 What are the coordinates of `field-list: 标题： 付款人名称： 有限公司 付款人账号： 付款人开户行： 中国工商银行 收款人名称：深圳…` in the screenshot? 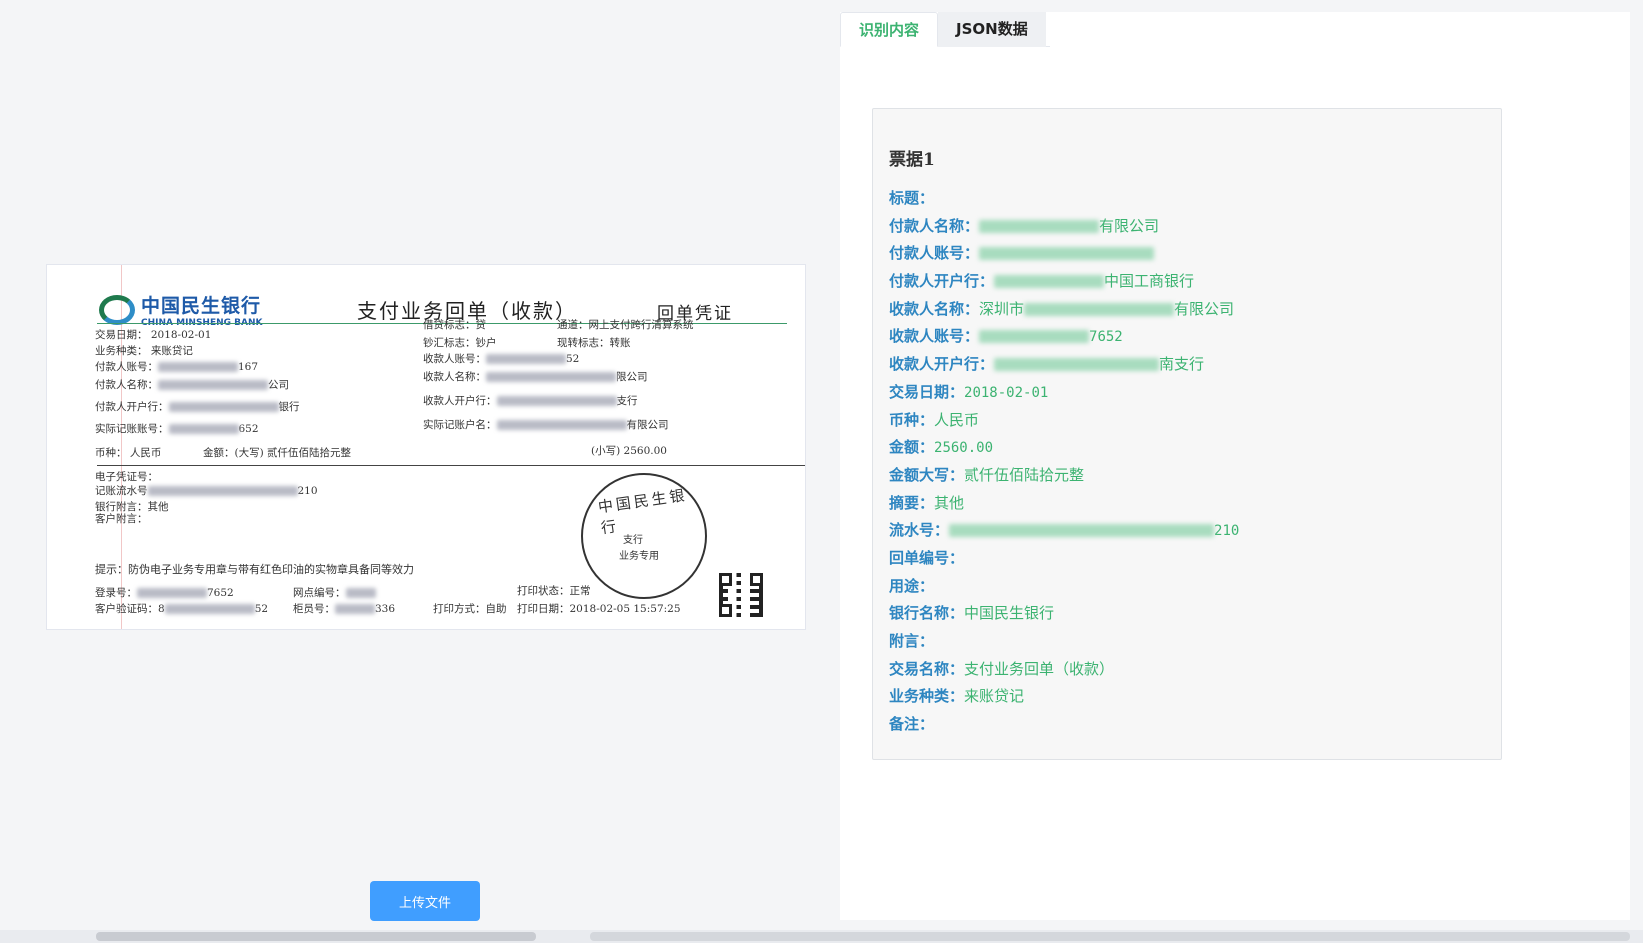 It's located at (1064, 462).